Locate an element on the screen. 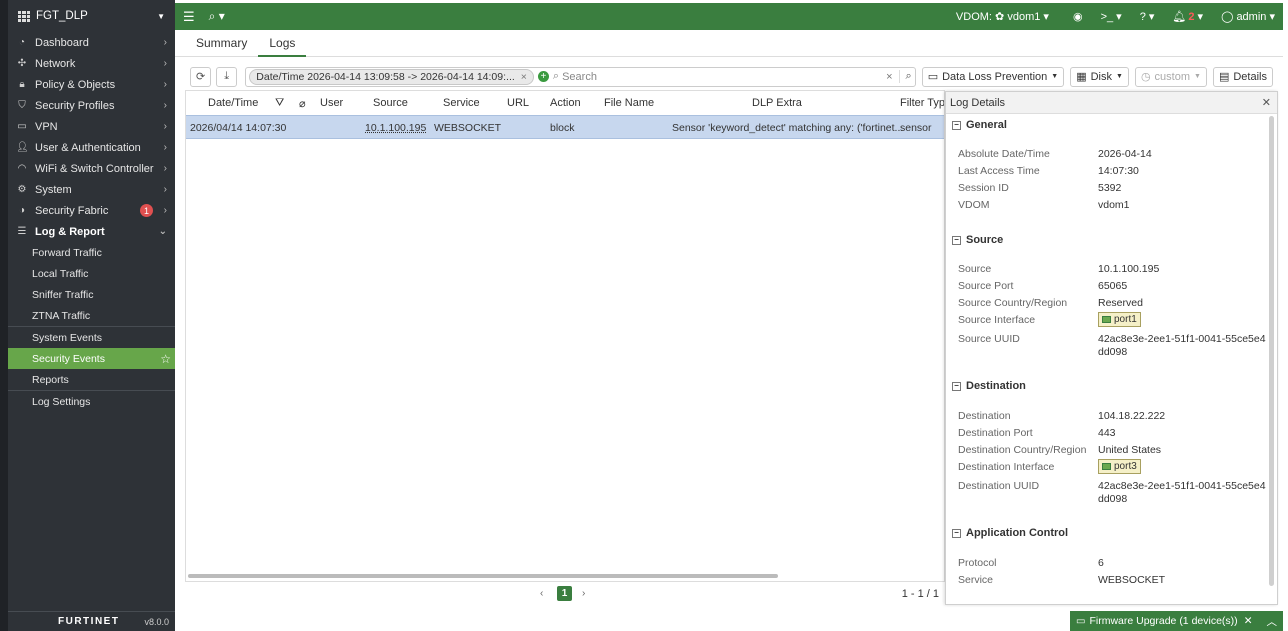 This screenshot has height=631, width=1288. sidebar-subitem-log-settings: Log Settings is located at coordinates (91, 401).